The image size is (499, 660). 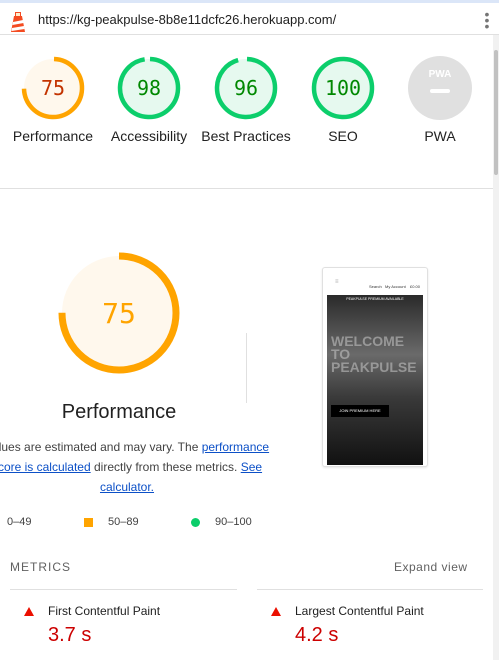 What do you see at coordinates (53, 136) in the screenshot?
I see `gauge-label: Performance` at bounding box center [53, 136].